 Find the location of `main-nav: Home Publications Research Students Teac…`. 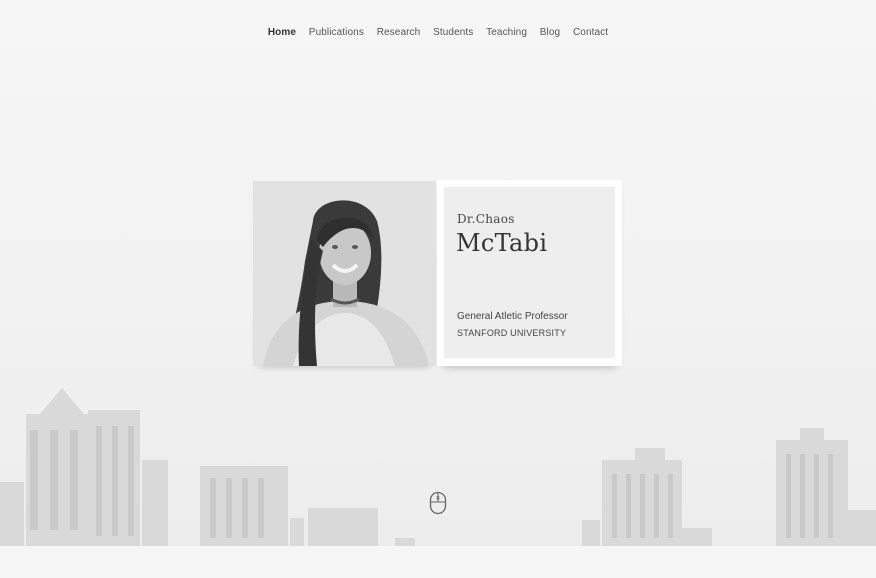

main-nav: Home Publications Research Students Teac… is located at coordinates (438, 32).